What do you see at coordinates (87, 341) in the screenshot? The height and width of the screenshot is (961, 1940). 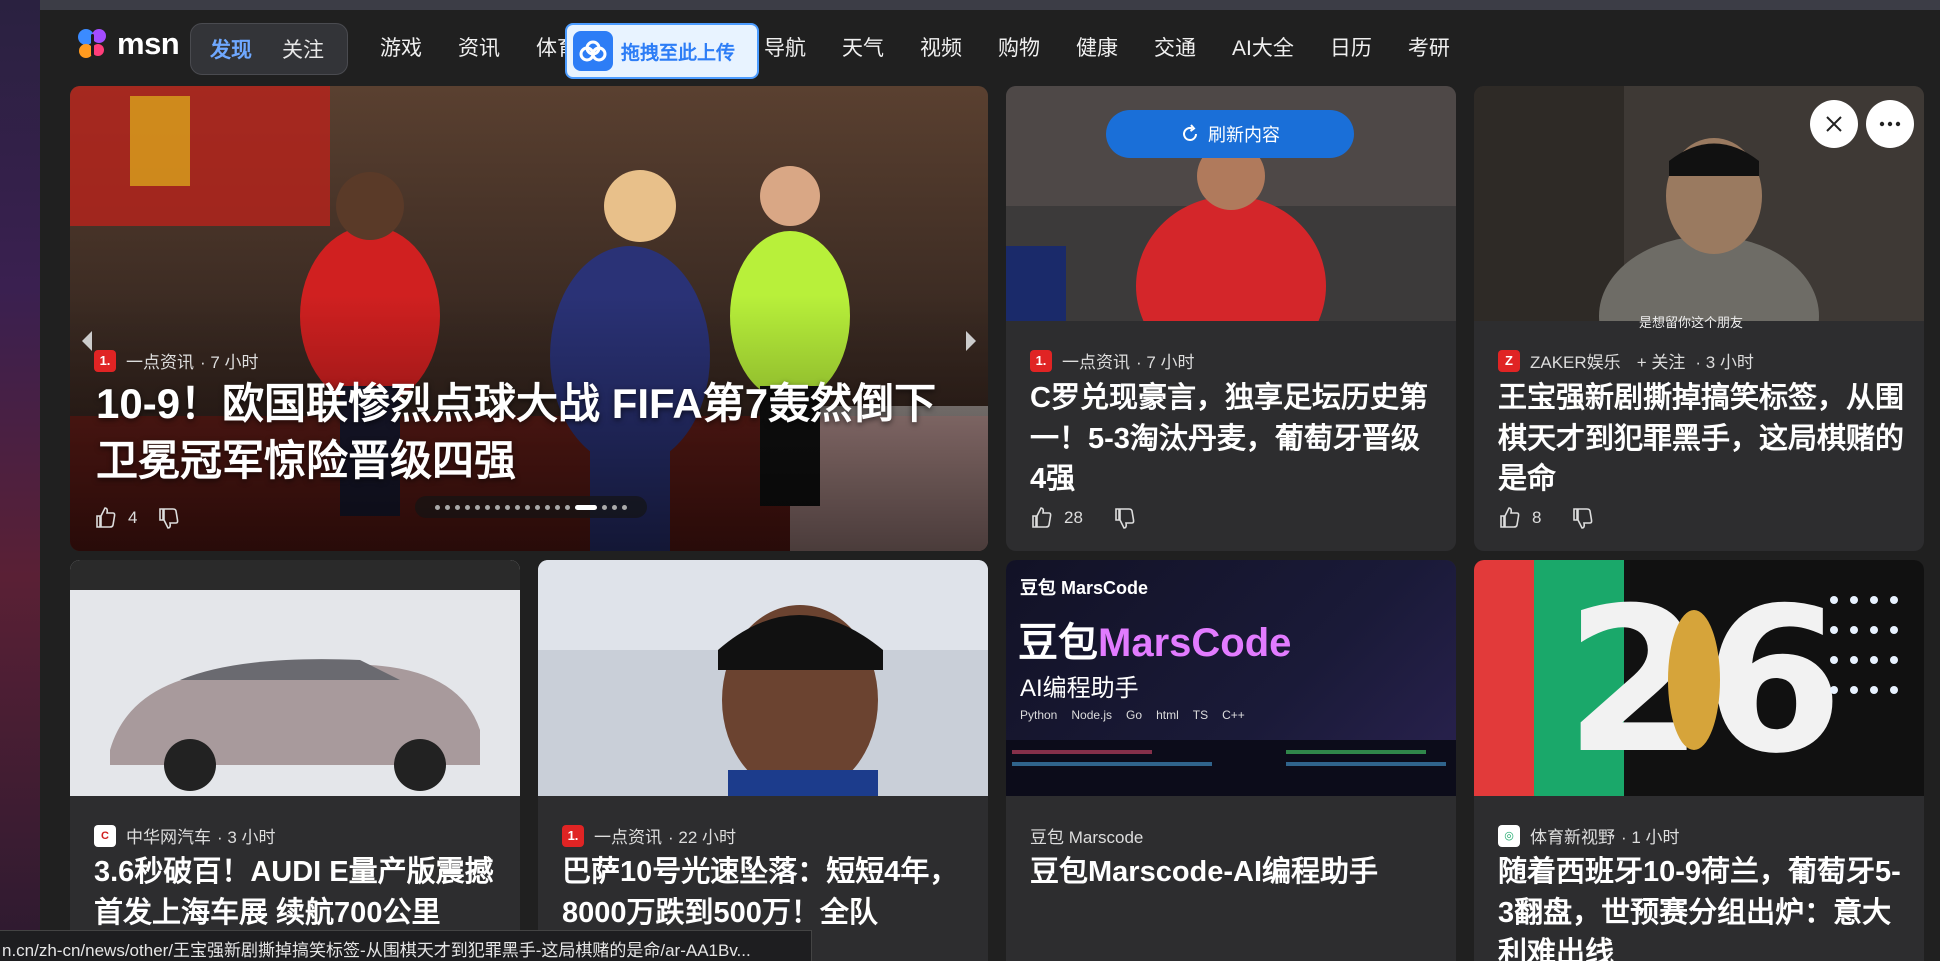 I see `chevron-left-icon` at bounding box center [87, 341].